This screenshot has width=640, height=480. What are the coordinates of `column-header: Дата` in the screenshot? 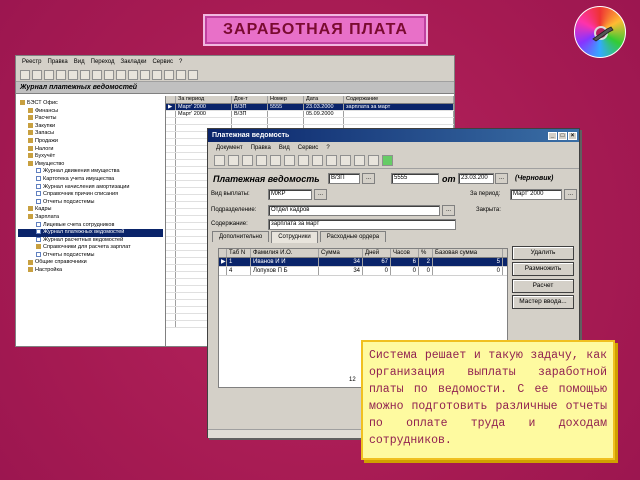 It's located at (324, 99).